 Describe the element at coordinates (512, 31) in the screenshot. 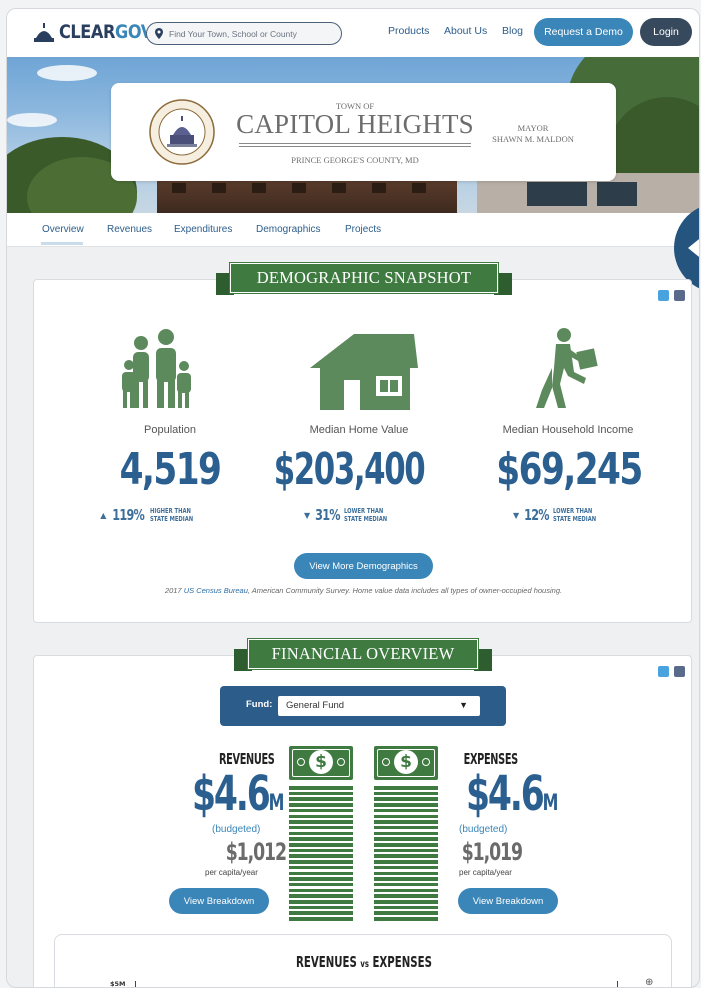

I see `nav-blog: Blog` at that location.